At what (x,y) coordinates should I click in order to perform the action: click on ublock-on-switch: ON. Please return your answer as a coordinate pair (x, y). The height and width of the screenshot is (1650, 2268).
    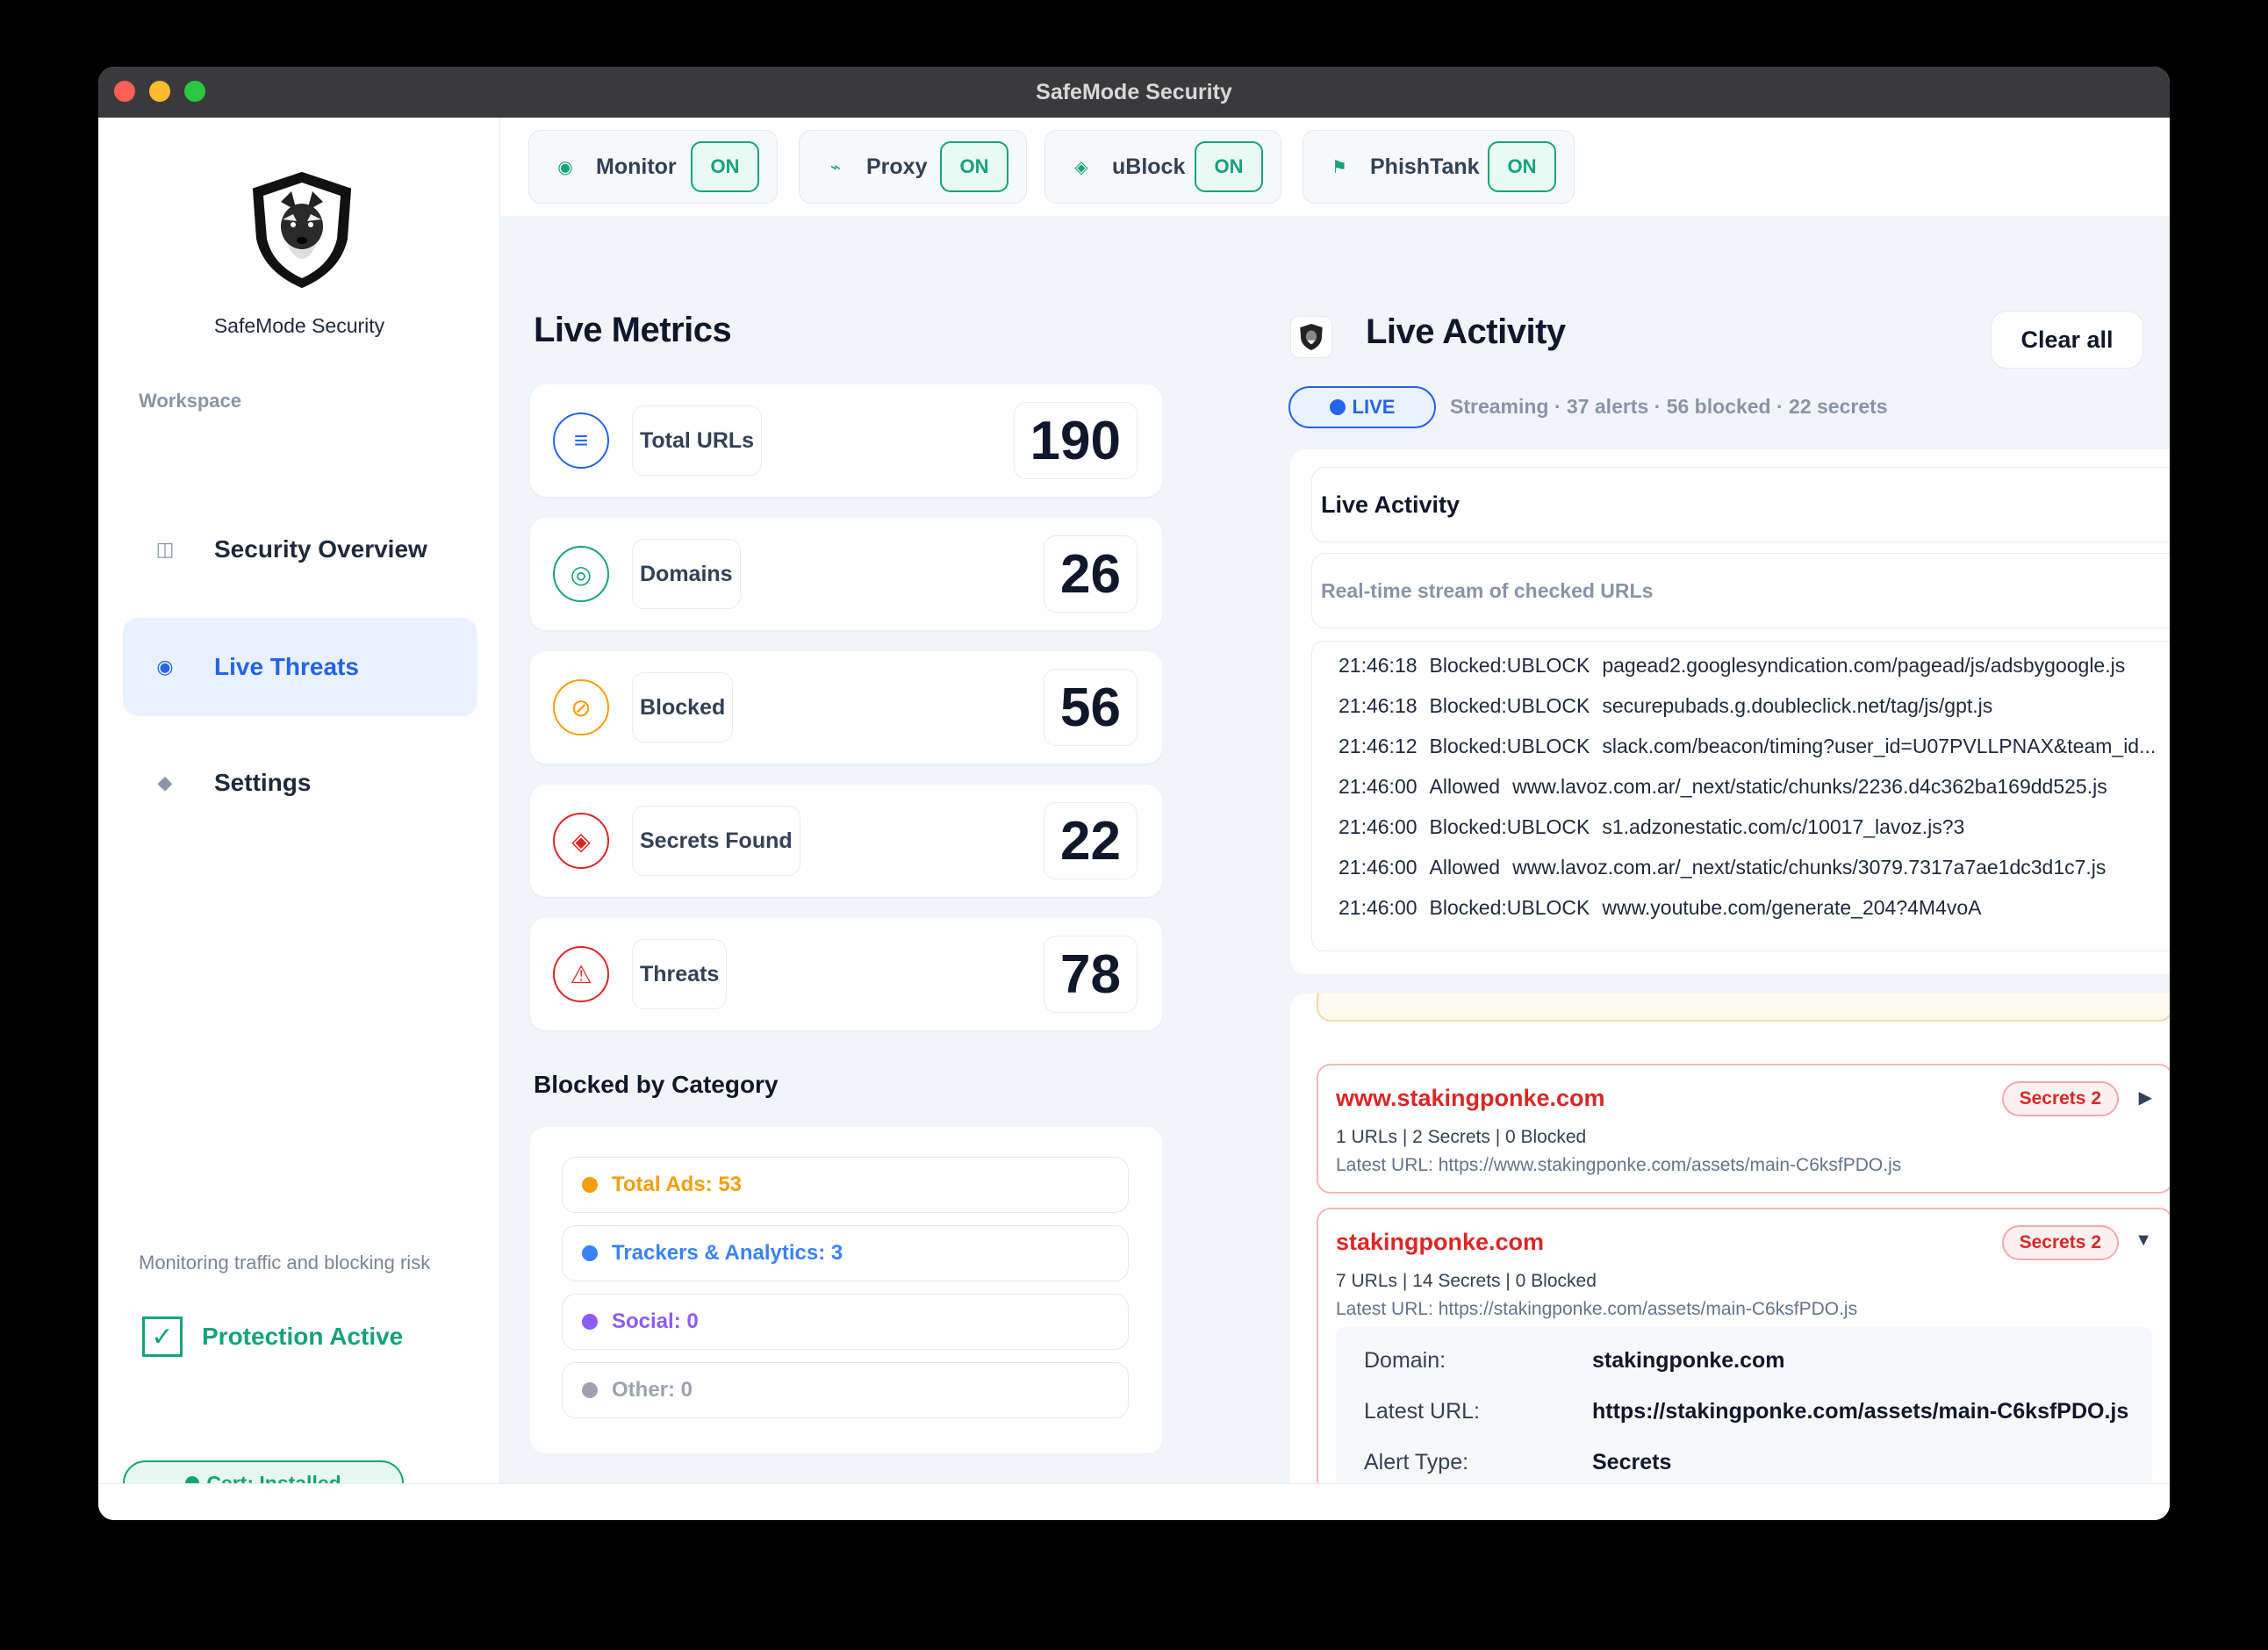
    Looking at the image, I should click on (1229, 166).